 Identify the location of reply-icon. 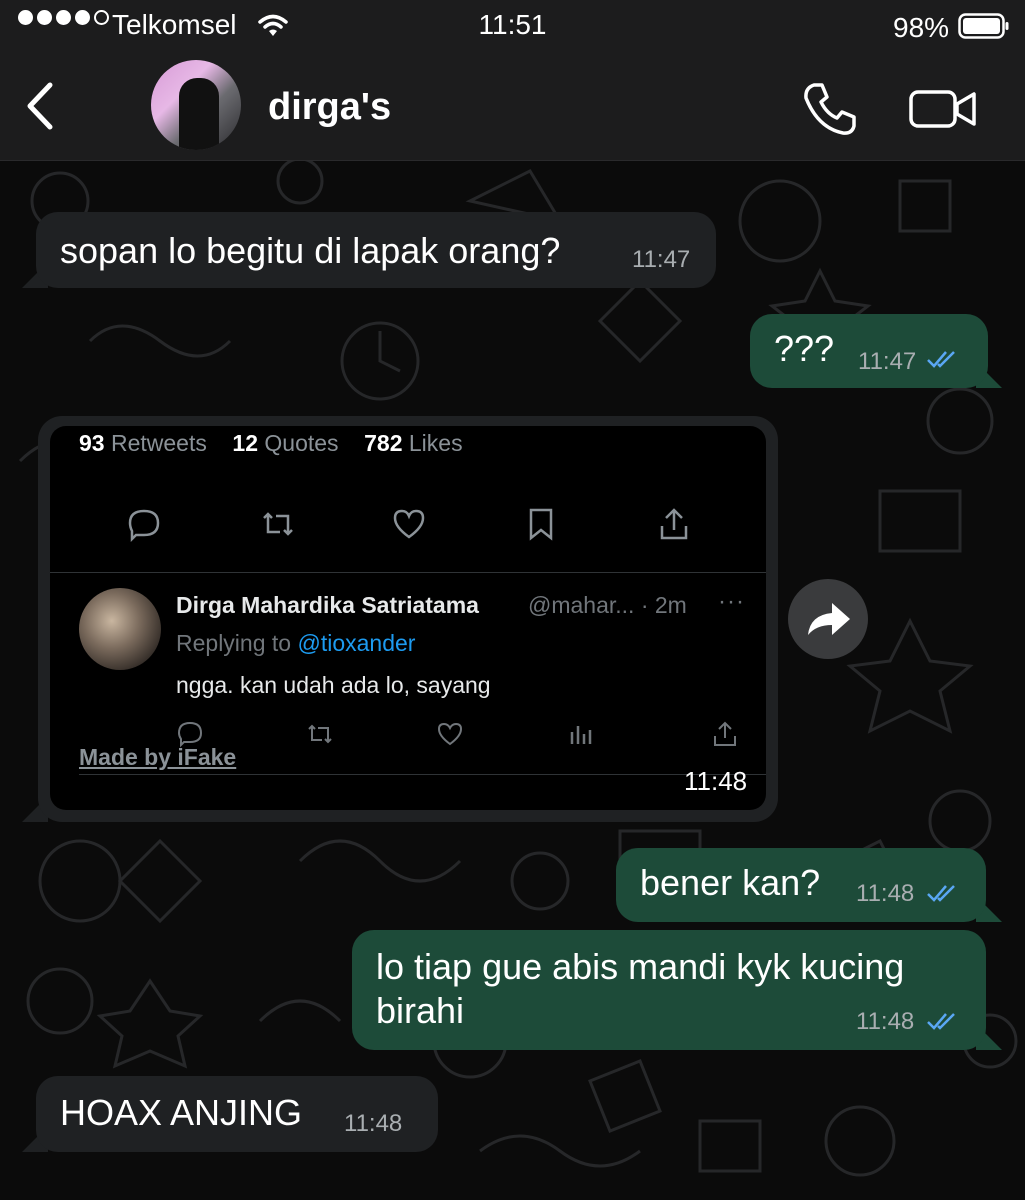
(144, 525).